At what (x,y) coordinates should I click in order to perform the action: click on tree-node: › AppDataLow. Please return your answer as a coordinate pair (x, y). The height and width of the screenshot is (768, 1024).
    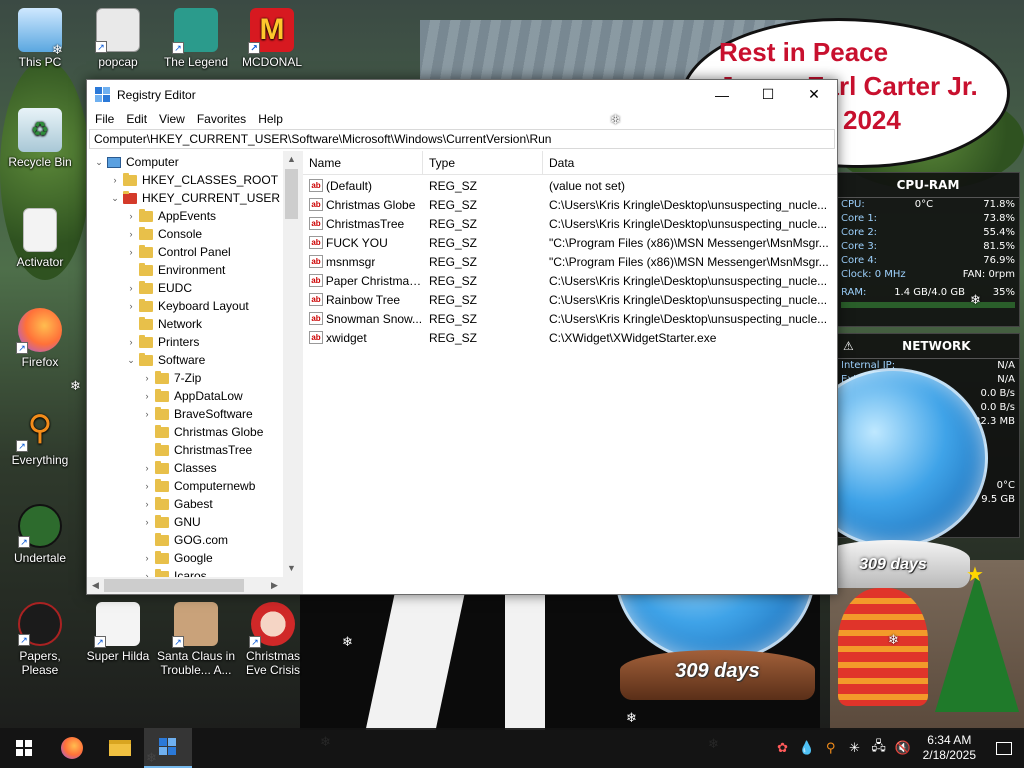
    Looking at the image, I should click on (185, 396).